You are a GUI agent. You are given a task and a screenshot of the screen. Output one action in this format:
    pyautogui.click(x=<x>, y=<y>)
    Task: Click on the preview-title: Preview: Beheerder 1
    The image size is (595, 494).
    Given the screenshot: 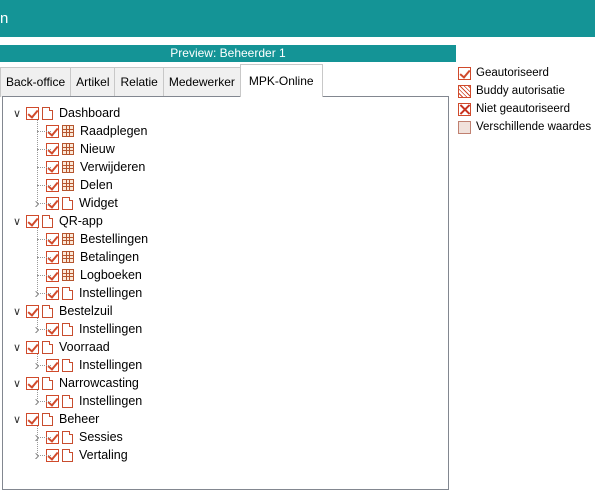 What is the action you would take?
    pyautogui.click(x=228, y=53)
    